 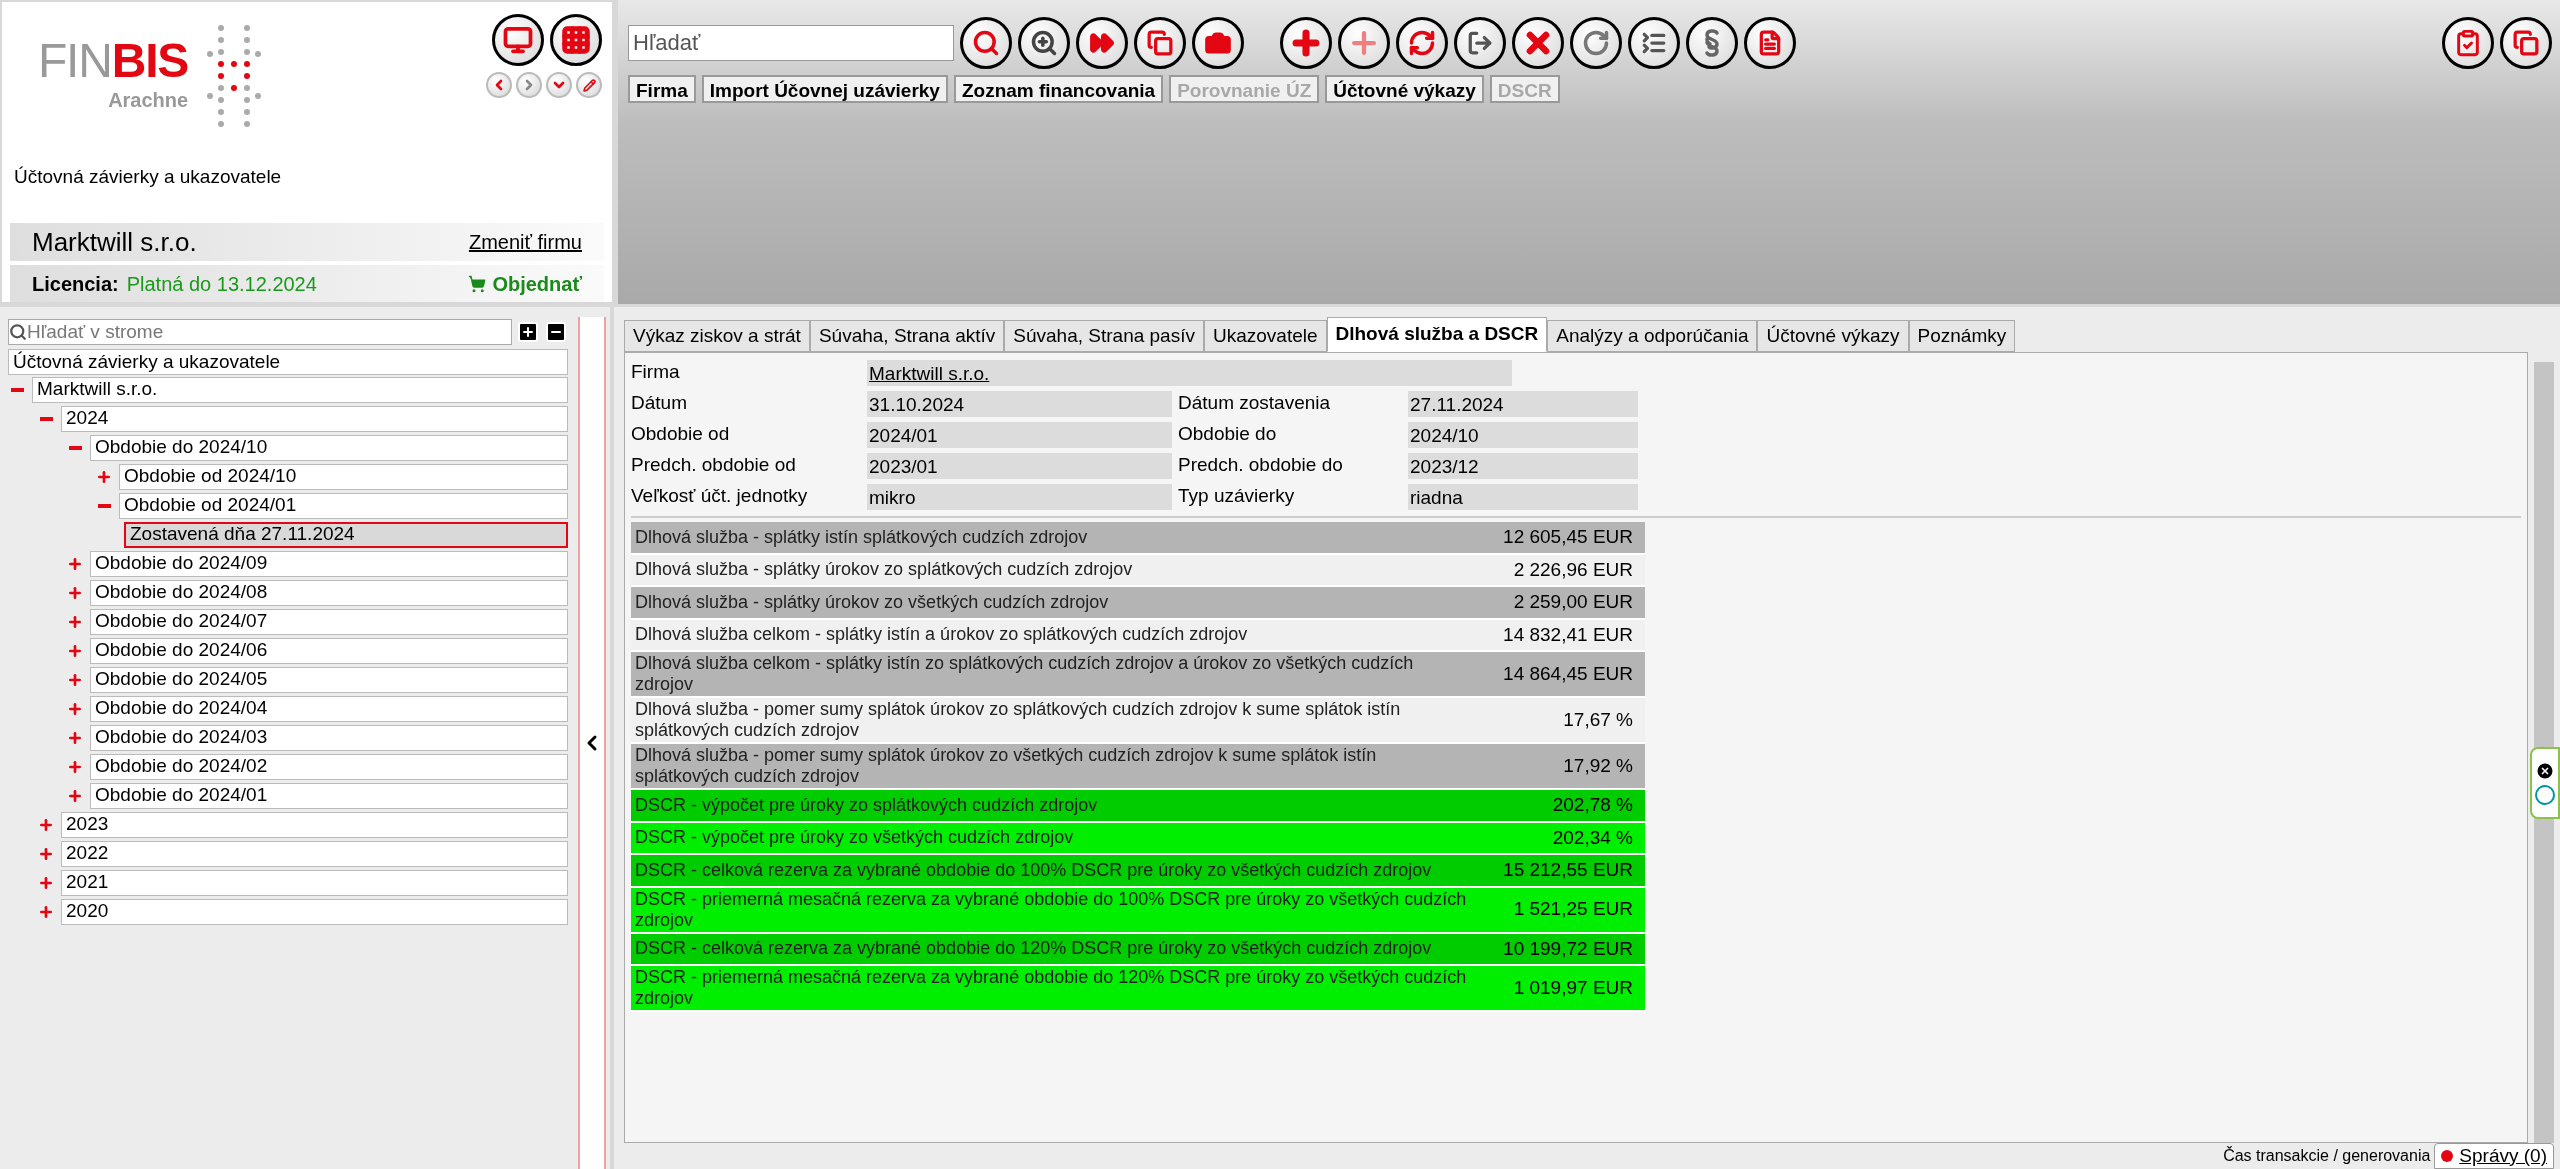 What do you see at coordinates (329, 592) in the screenshot?
I see `tree-item: Obdobie do 2024/08` at bounding box center [329, 592].